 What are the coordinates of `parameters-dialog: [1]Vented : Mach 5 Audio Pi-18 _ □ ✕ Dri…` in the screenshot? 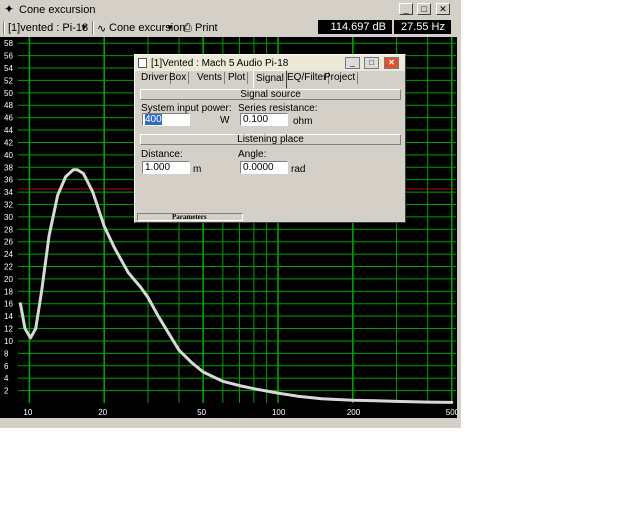 It's located at (270, 138).